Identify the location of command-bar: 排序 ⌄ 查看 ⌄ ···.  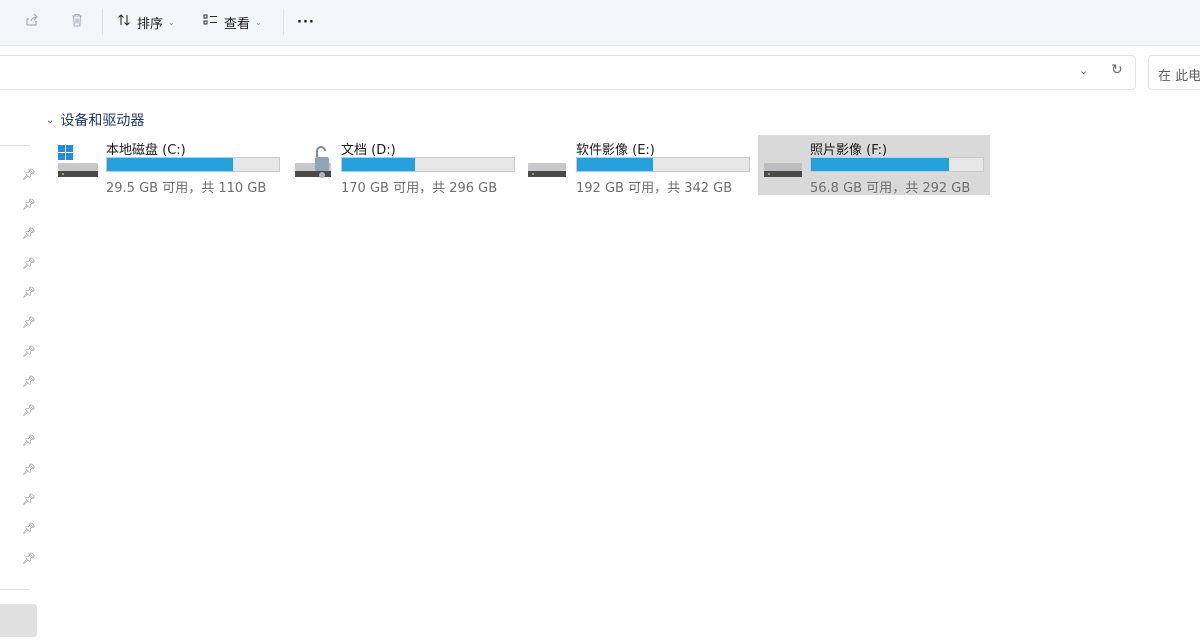
(600, 23).